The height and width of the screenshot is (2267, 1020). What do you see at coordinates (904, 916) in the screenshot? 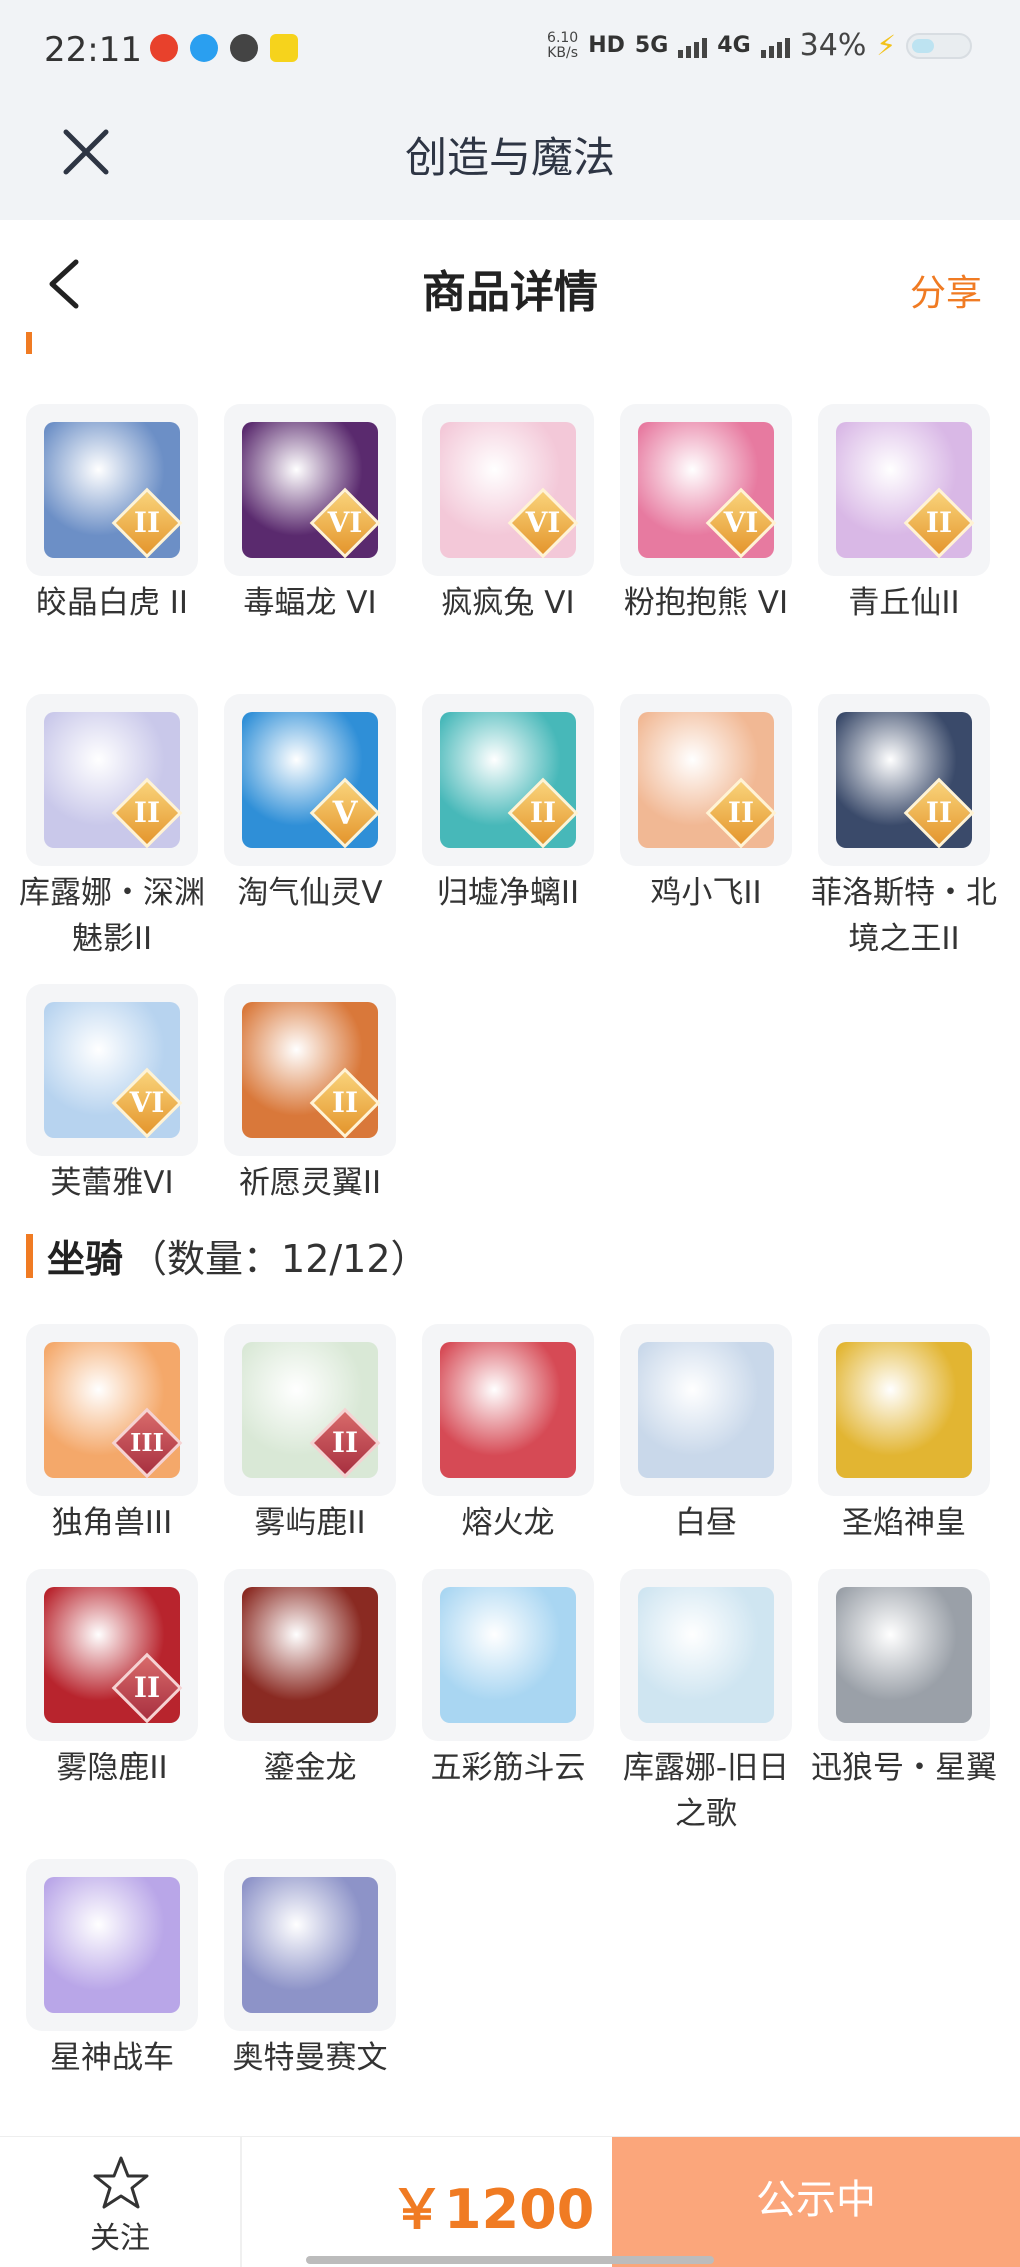
I see `item-name: 菲洛斯特・北境之王II` at bounding box center [904, 916].